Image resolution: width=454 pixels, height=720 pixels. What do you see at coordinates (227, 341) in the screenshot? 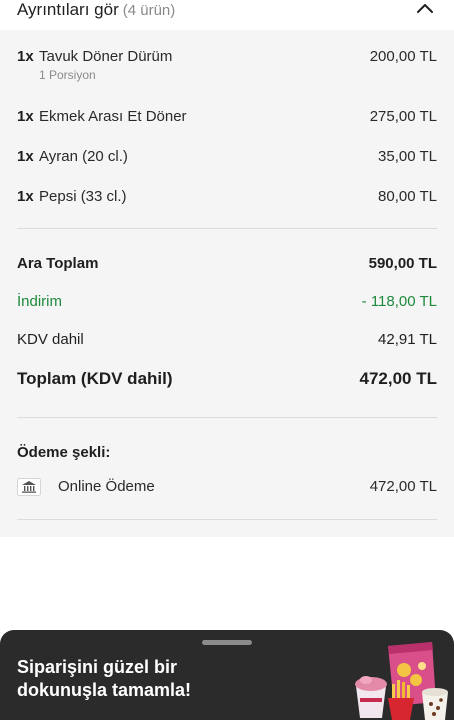
I see `vat-row: KDV dahil 42,91 TL` at bounding box center [227, 341].